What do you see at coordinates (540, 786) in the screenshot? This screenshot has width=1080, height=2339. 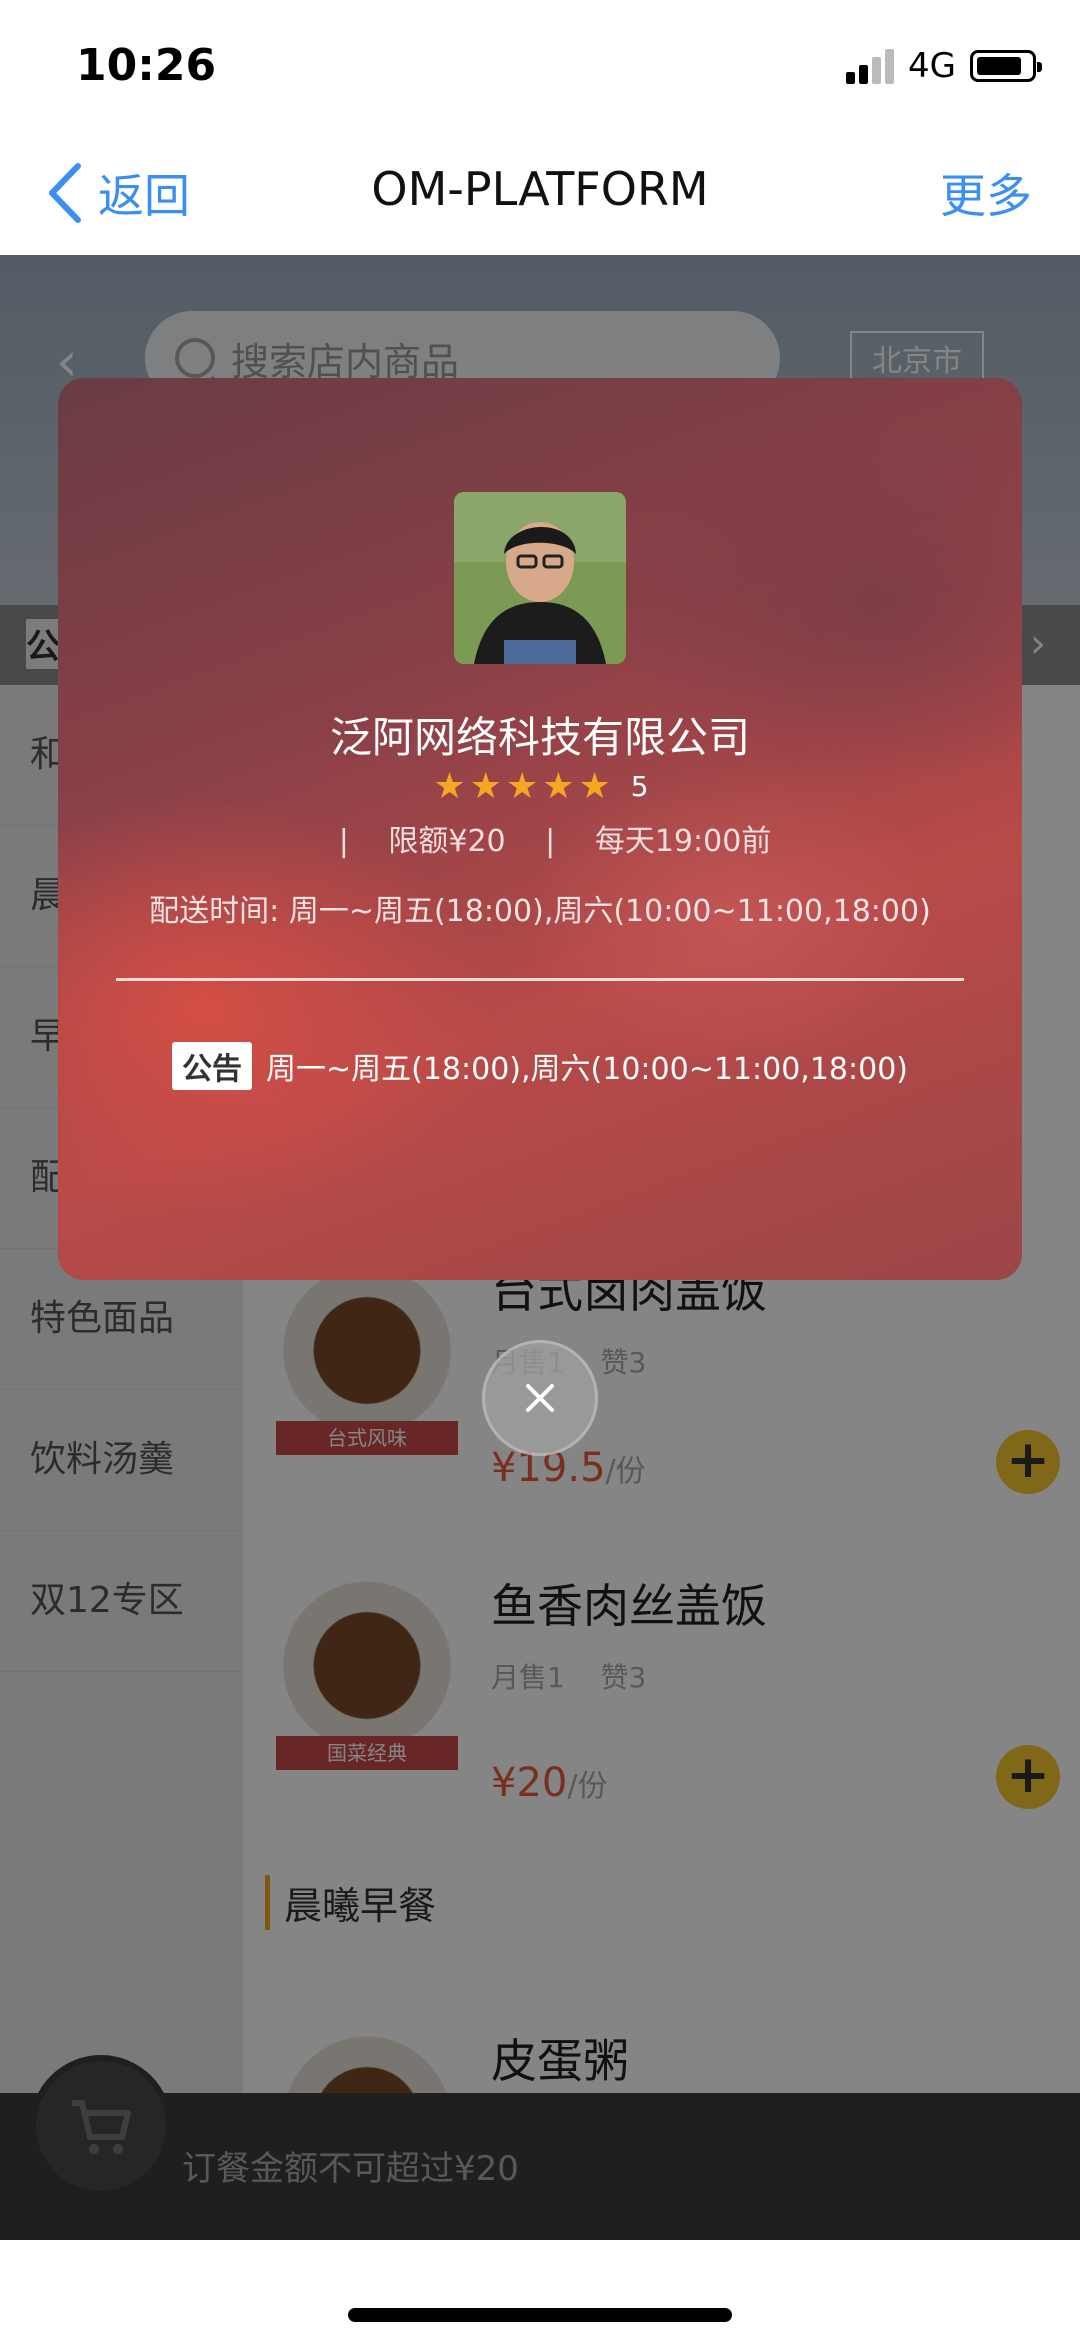 I see `rating-row: ★ ★ ★ ★ ★ 5` at bounding box center [540, 786].